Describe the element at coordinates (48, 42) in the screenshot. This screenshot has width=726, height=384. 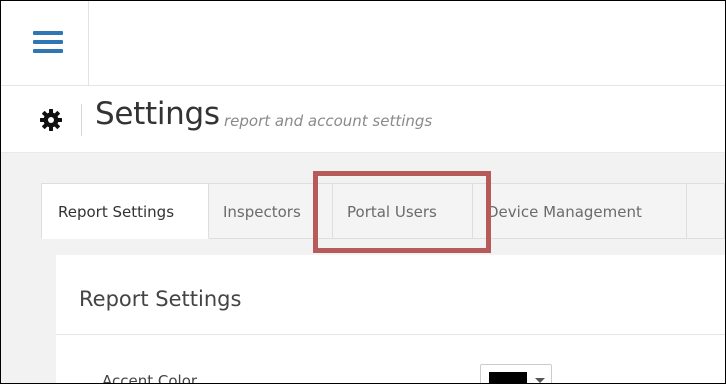
I see `hamburger-menu-icon` at that location.